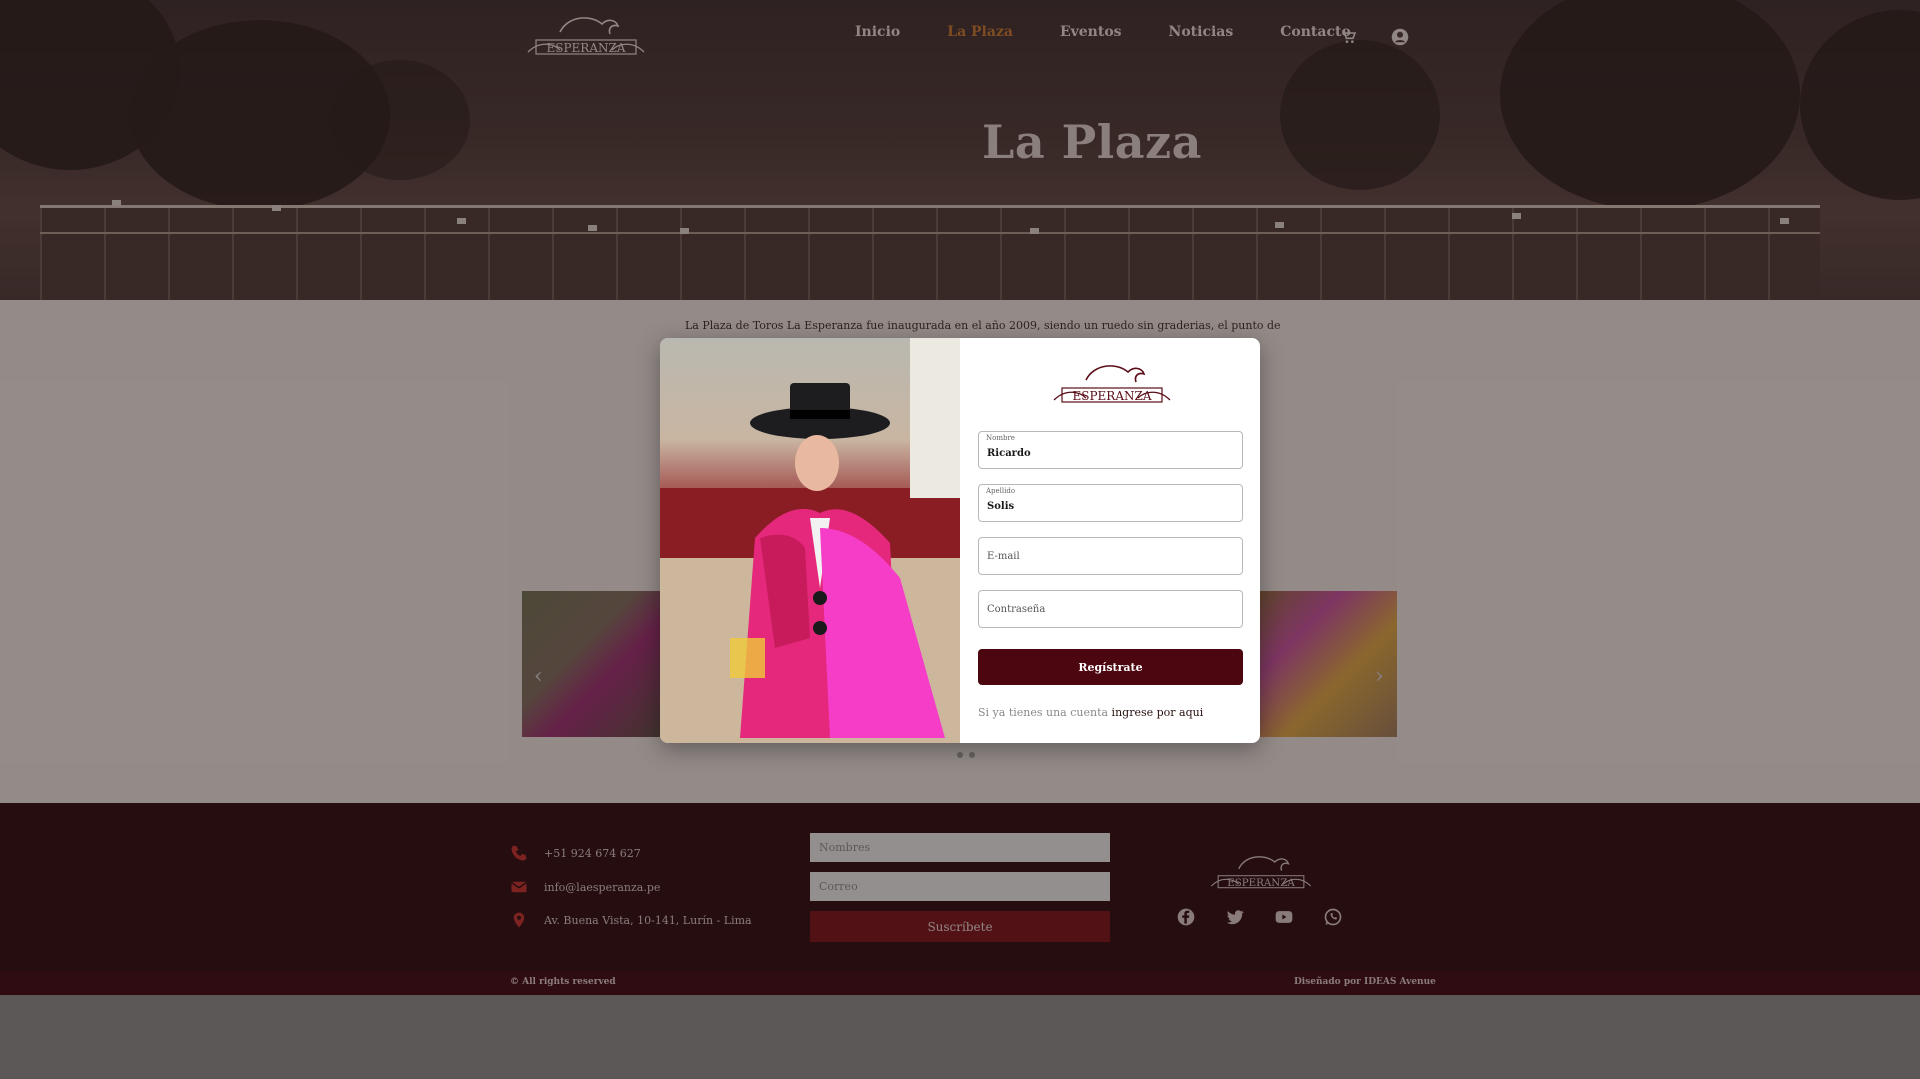 The width and height of the screenshot is (1920, 1079). I want to click on register-button: Regístrate, so click(1110, 667).